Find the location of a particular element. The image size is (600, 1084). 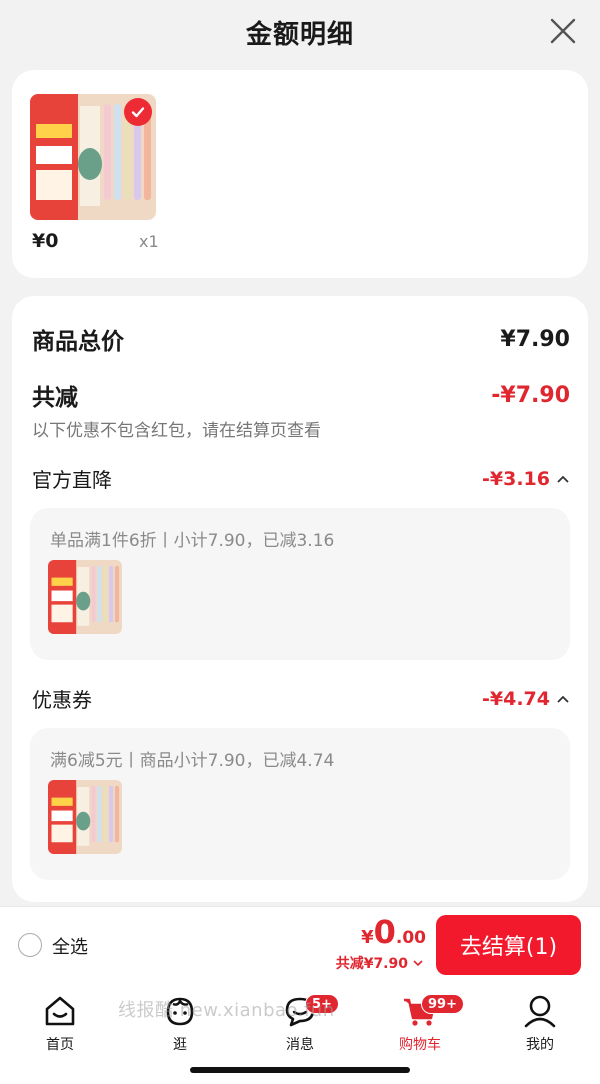

close-button is located at coordinates (563, 31).